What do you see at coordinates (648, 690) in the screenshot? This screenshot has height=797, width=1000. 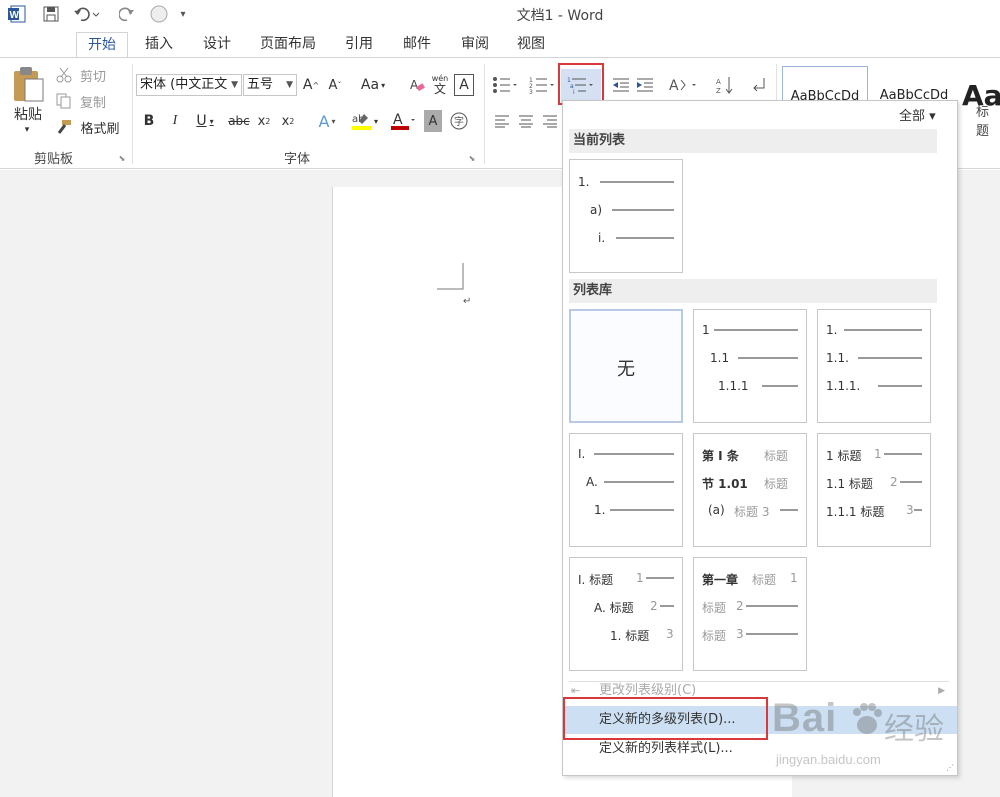 I see `change-list-level-label: 更改列表级别(C)` at bounding box center [648, 690].